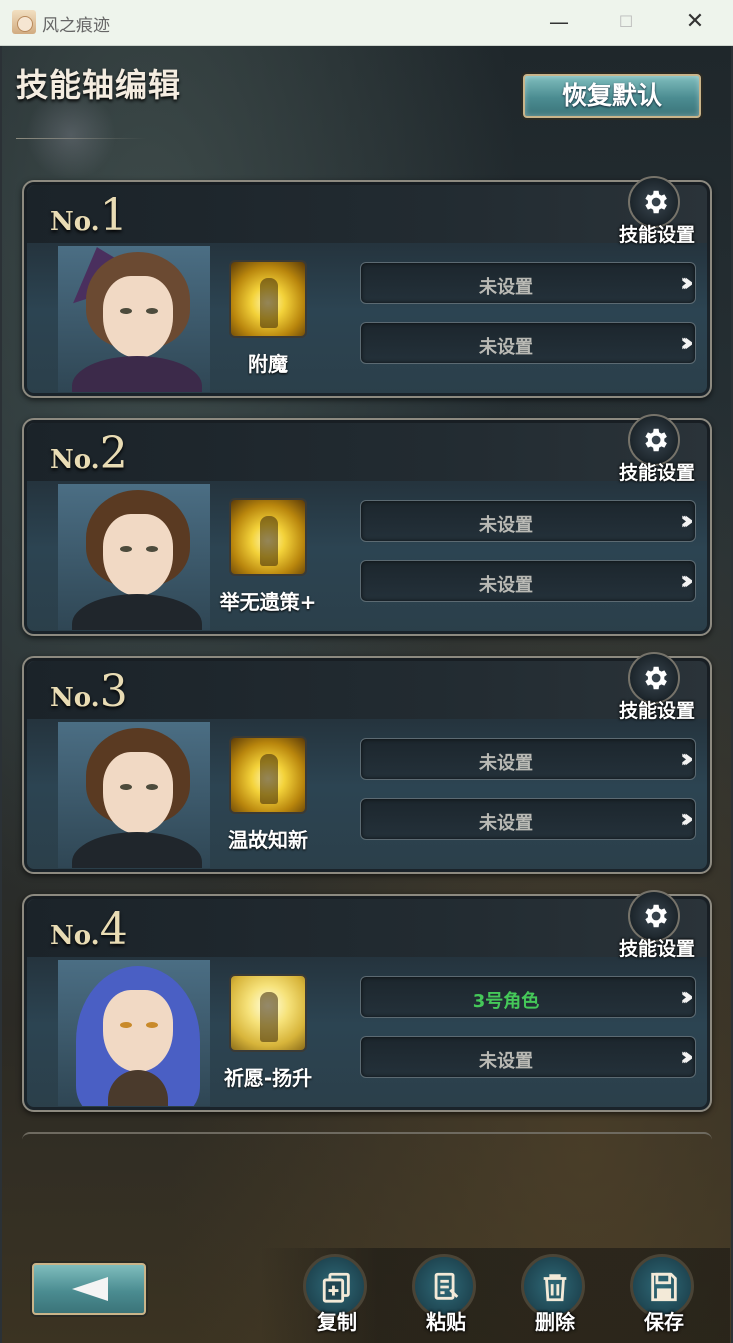 The height and width of the screenshot is (1343, 733). What do you see at coordinates (268, 364) in the screenshot?
I see `skill-name: 附魔` at bounding box center [268, 364].